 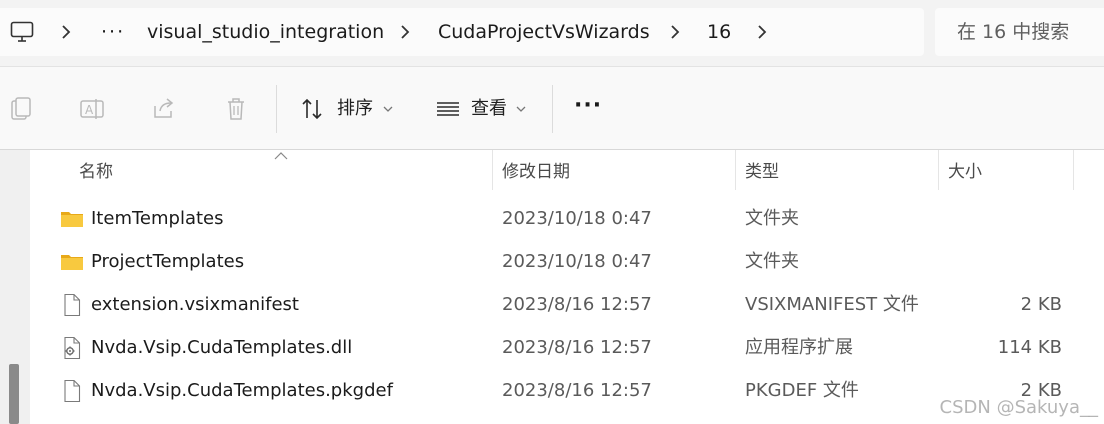 I want to click on file-size: 2 KB, so click(x=1041, y=304).